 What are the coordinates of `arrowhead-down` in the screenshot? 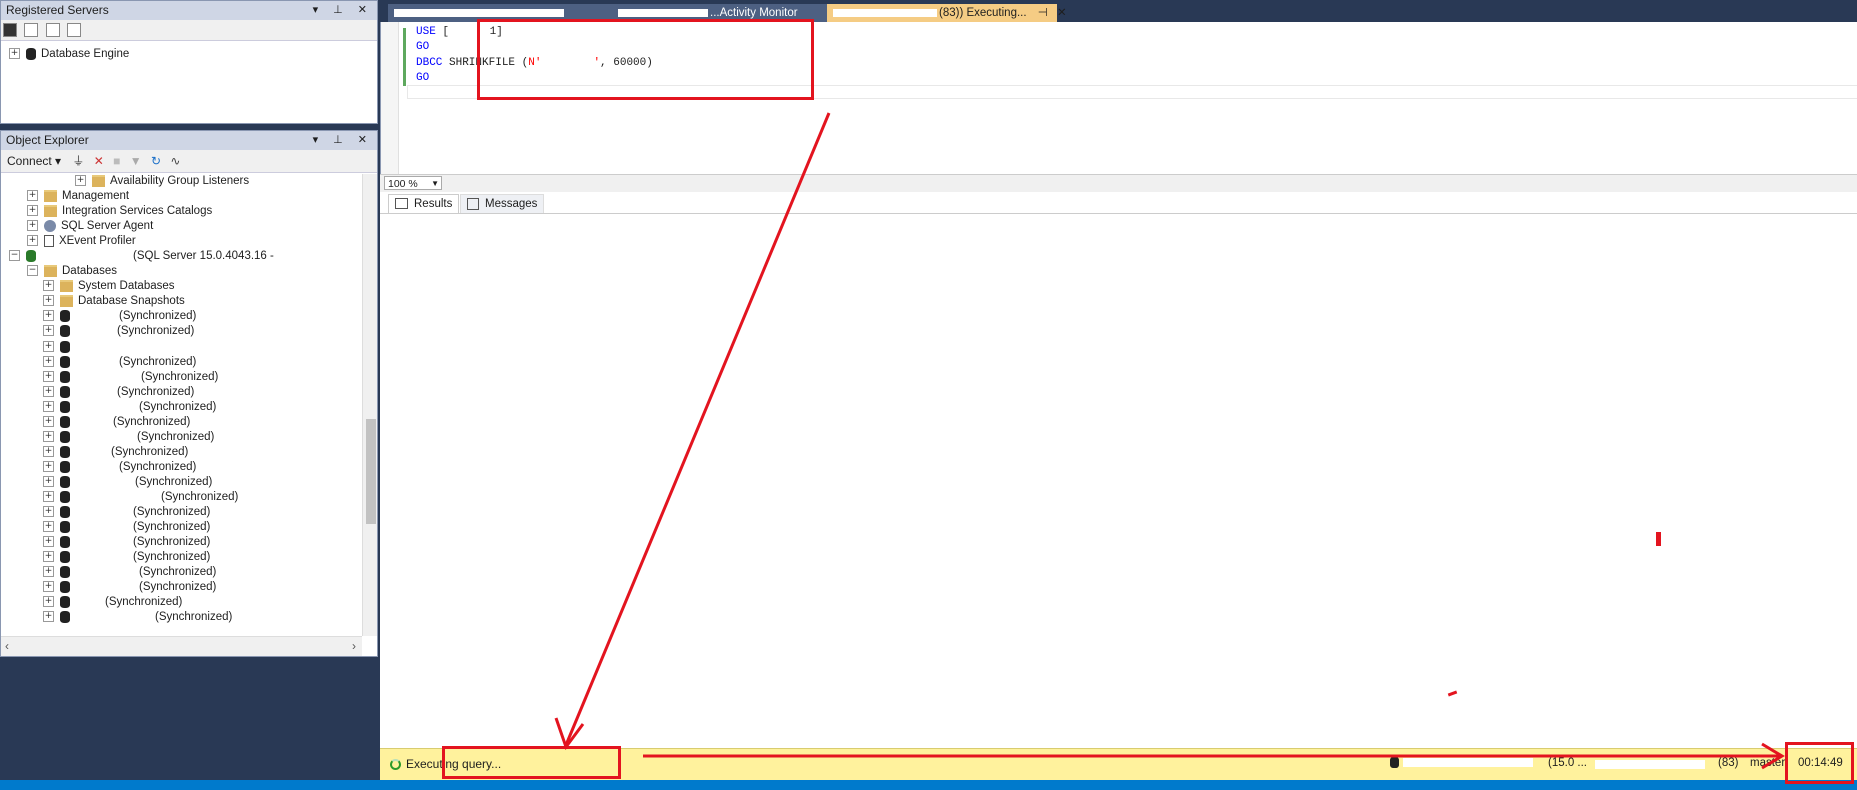 It's located at (569, 734).